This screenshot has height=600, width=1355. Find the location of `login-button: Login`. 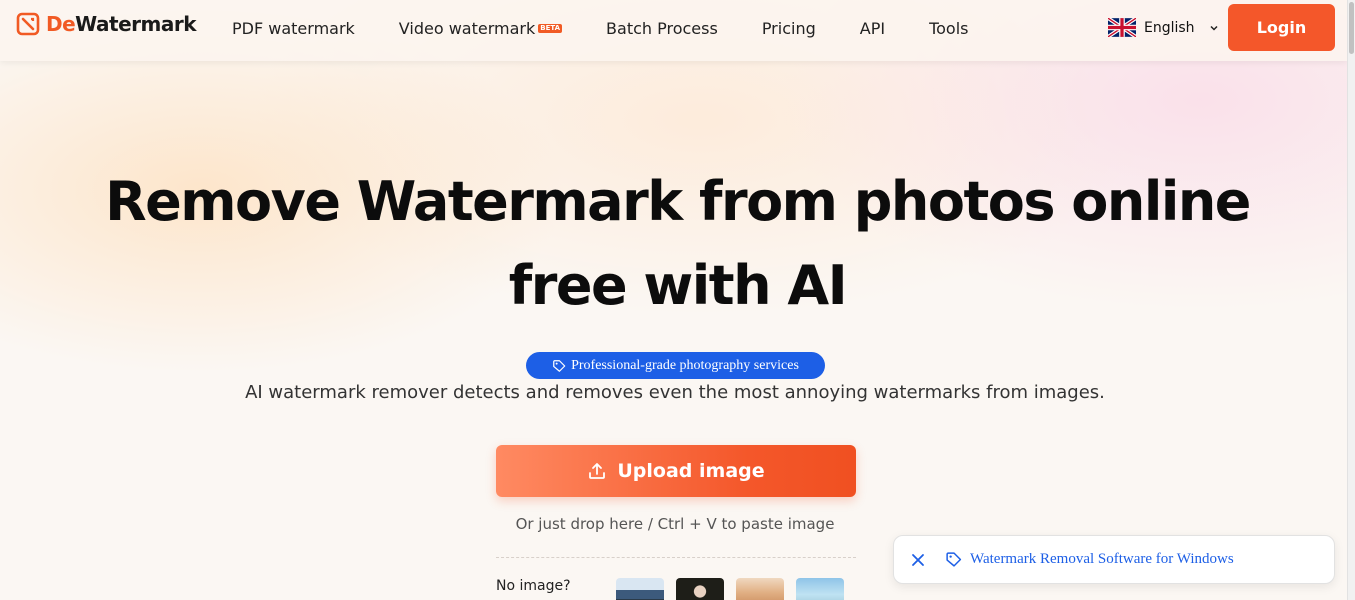

login-button: Login is located at coordinates (1281, 27).